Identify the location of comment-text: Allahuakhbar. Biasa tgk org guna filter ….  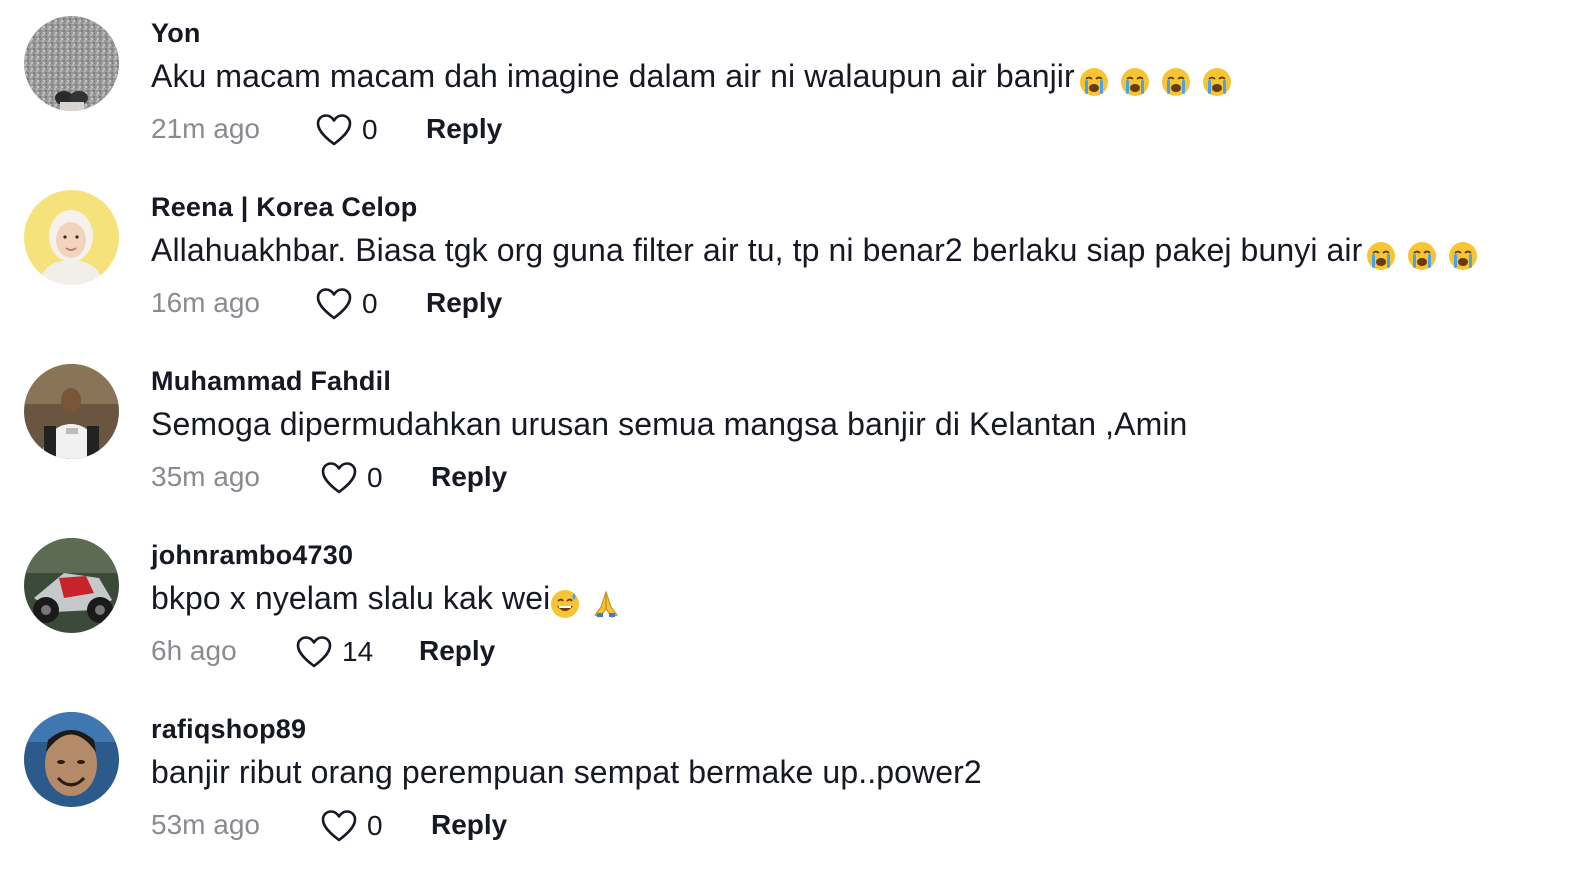
(815, 252).